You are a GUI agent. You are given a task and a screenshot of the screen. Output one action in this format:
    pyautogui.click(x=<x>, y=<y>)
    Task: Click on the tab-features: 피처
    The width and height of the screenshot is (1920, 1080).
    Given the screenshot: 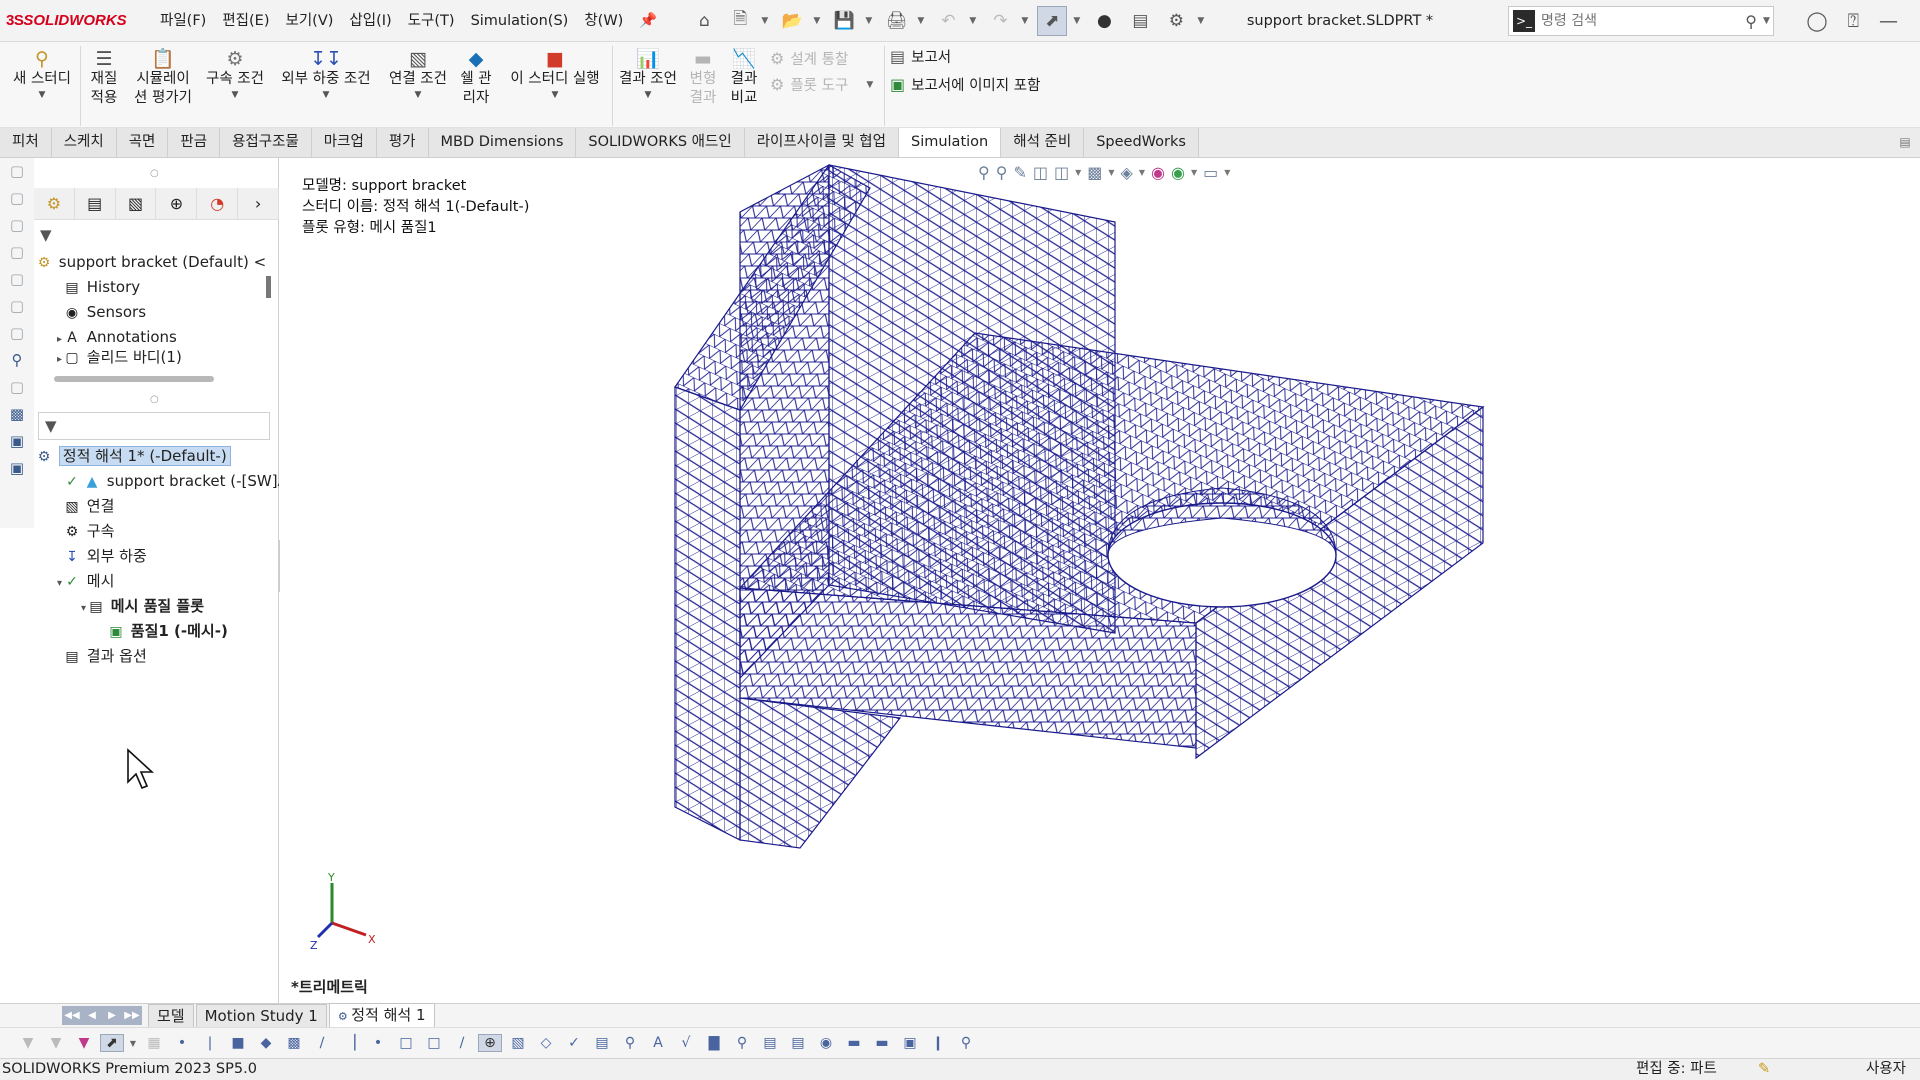 What is the action you would take?
    pyautogui.click(x=26, y=142)
    